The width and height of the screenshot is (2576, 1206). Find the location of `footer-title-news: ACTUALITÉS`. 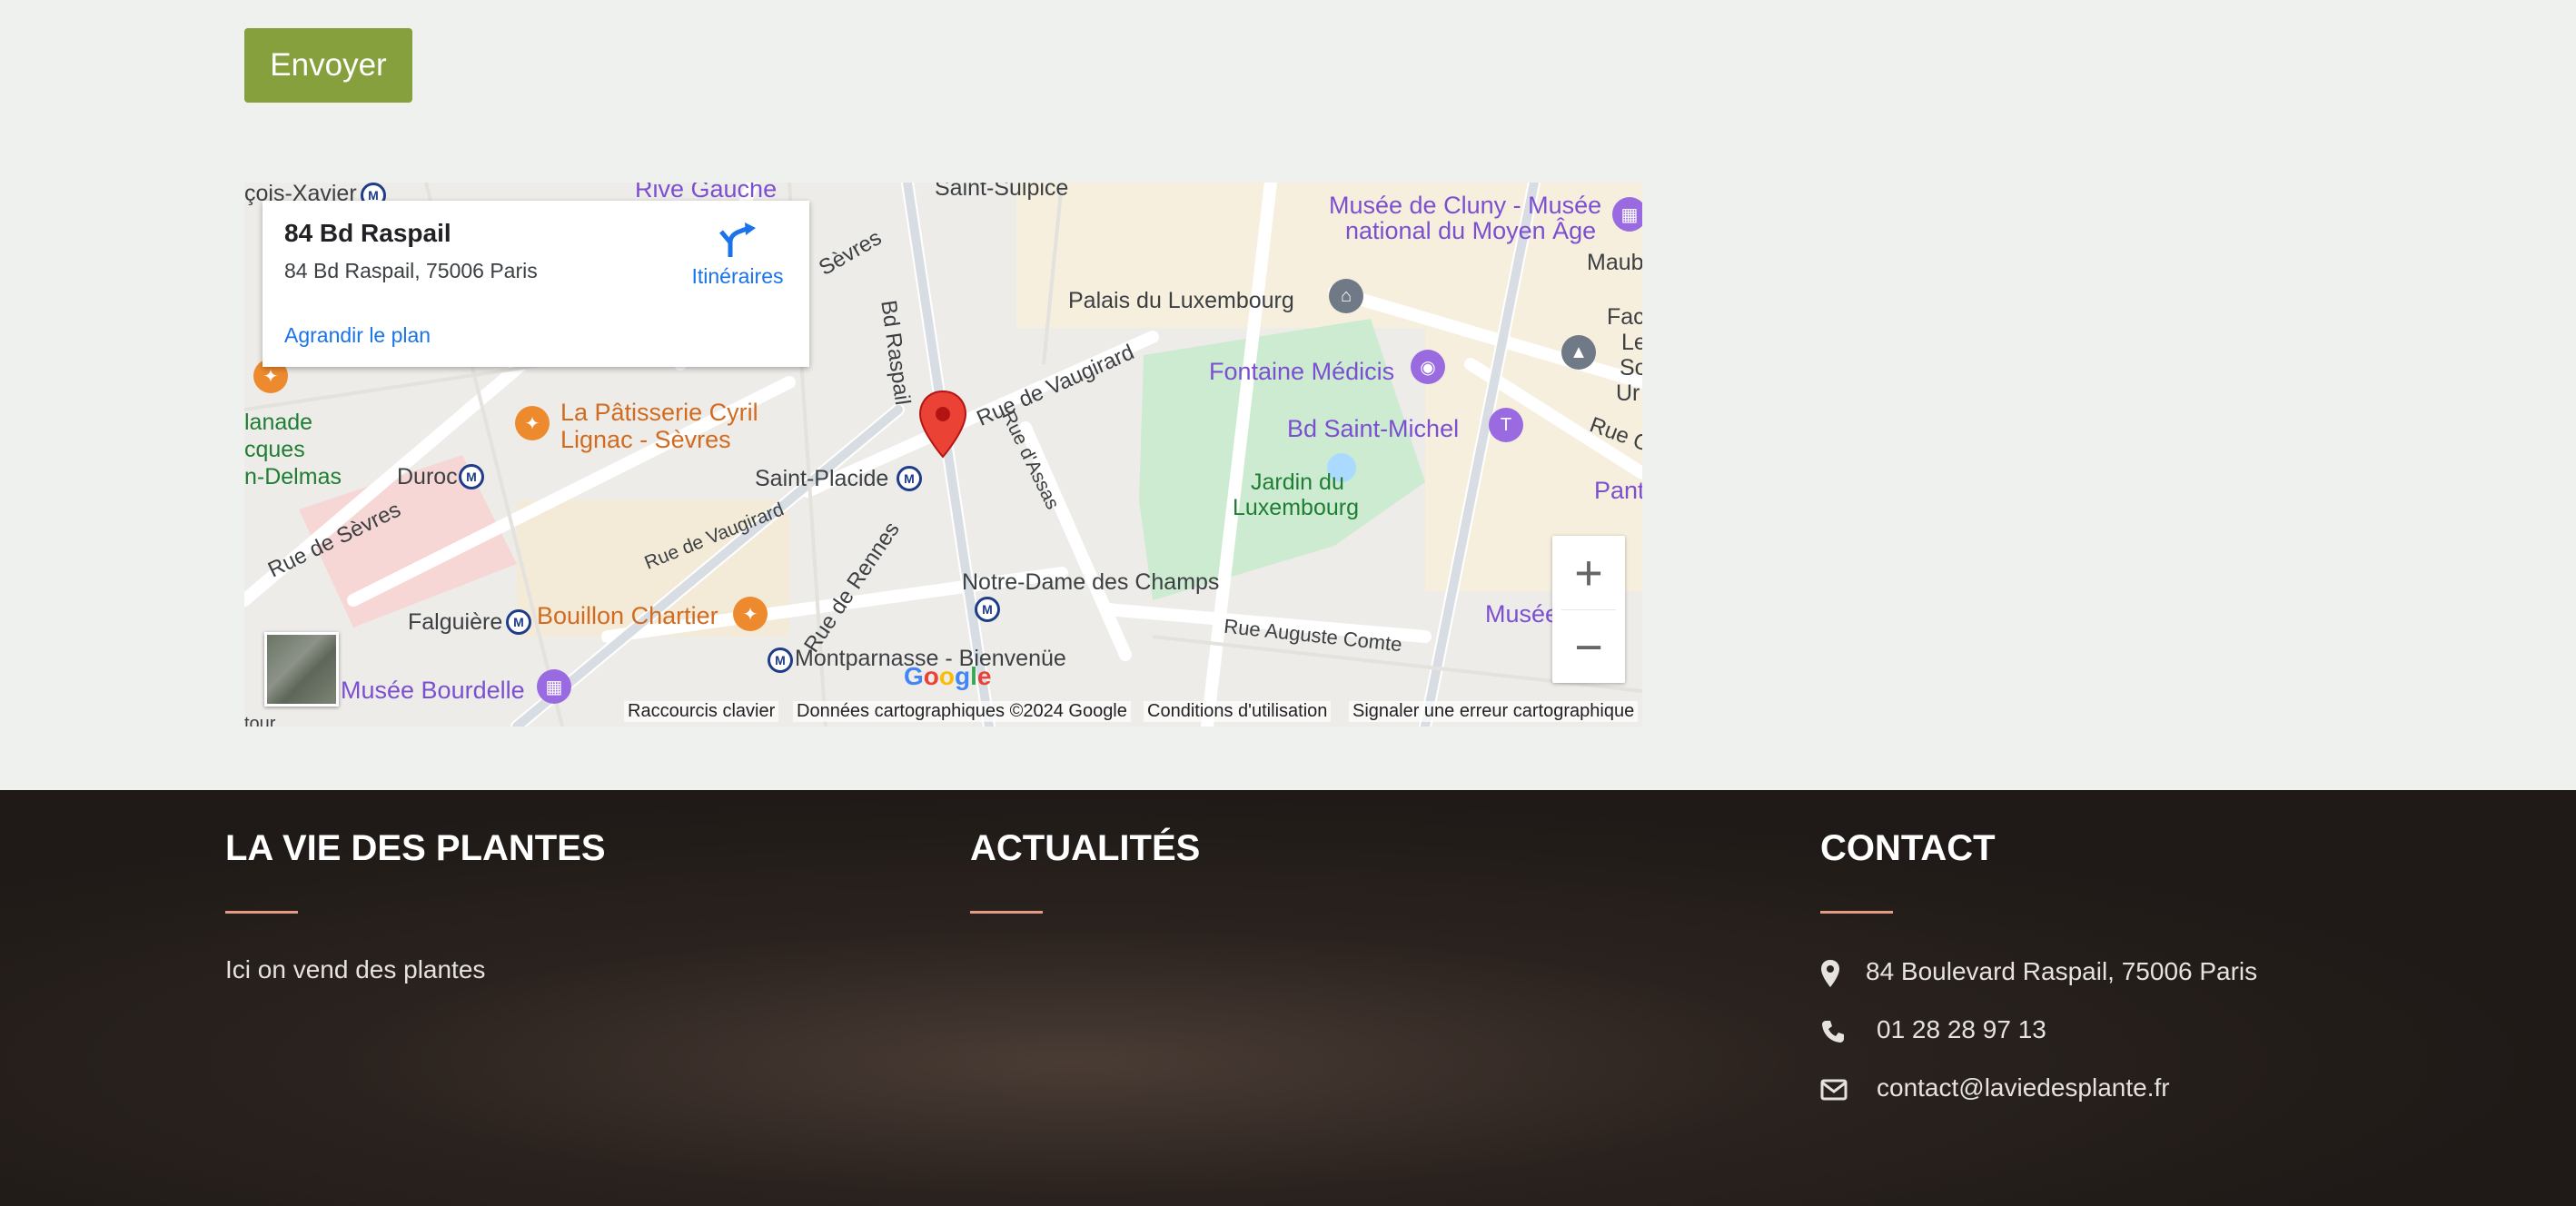

footer-title-news: ACTUALITÉS is located at coordinates (1085, 848).